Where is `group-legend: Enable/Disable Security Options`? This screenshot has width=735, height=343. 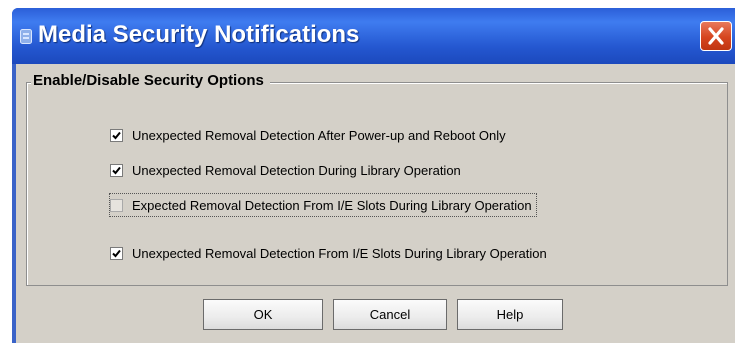
group-legend: Enable/Disable Security Options is located at coordinates (150, 80).